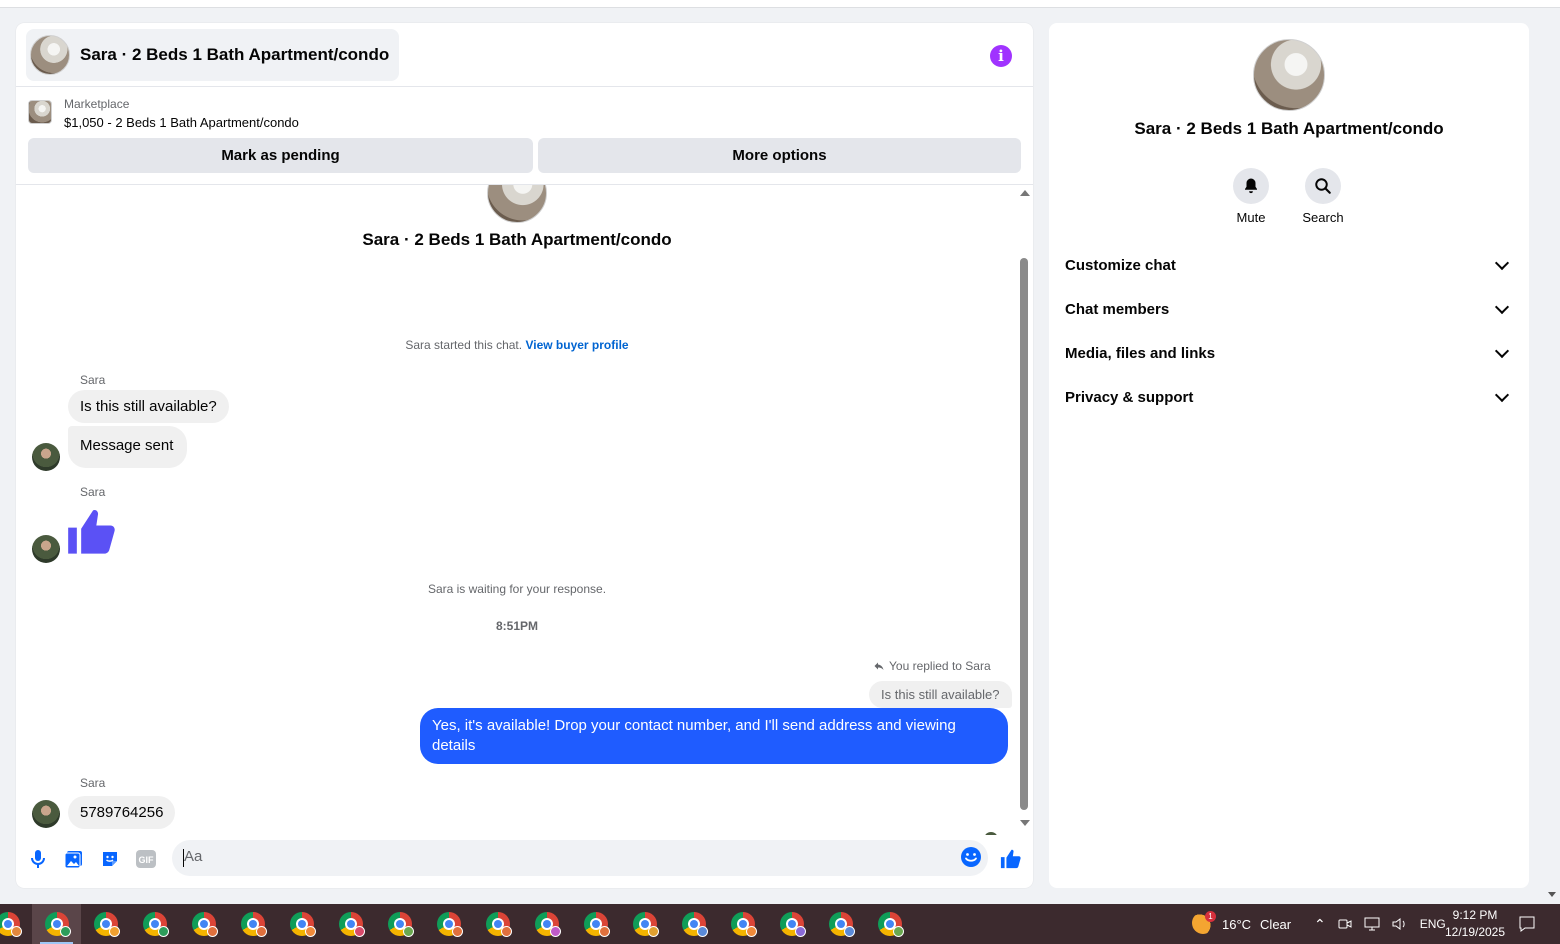 This screenshot has height=944, width=1560. Describe the element at coordinates (1025, 823) in the screenshot. I see `scroll-down-arrow-icon` at that location.